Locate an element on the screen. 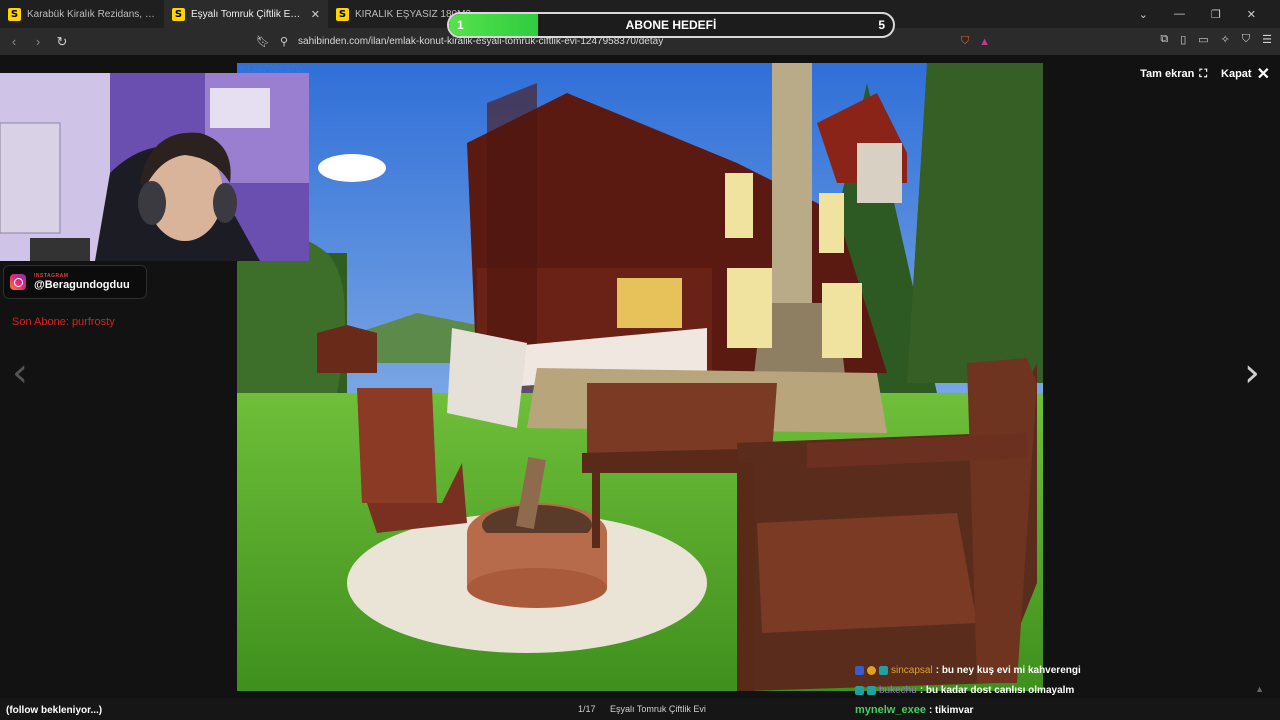 The image size is (1280, 720). photo-caption: Eşyalı Tomruk Çiftlik Evi is located at coordinates (658, 709).